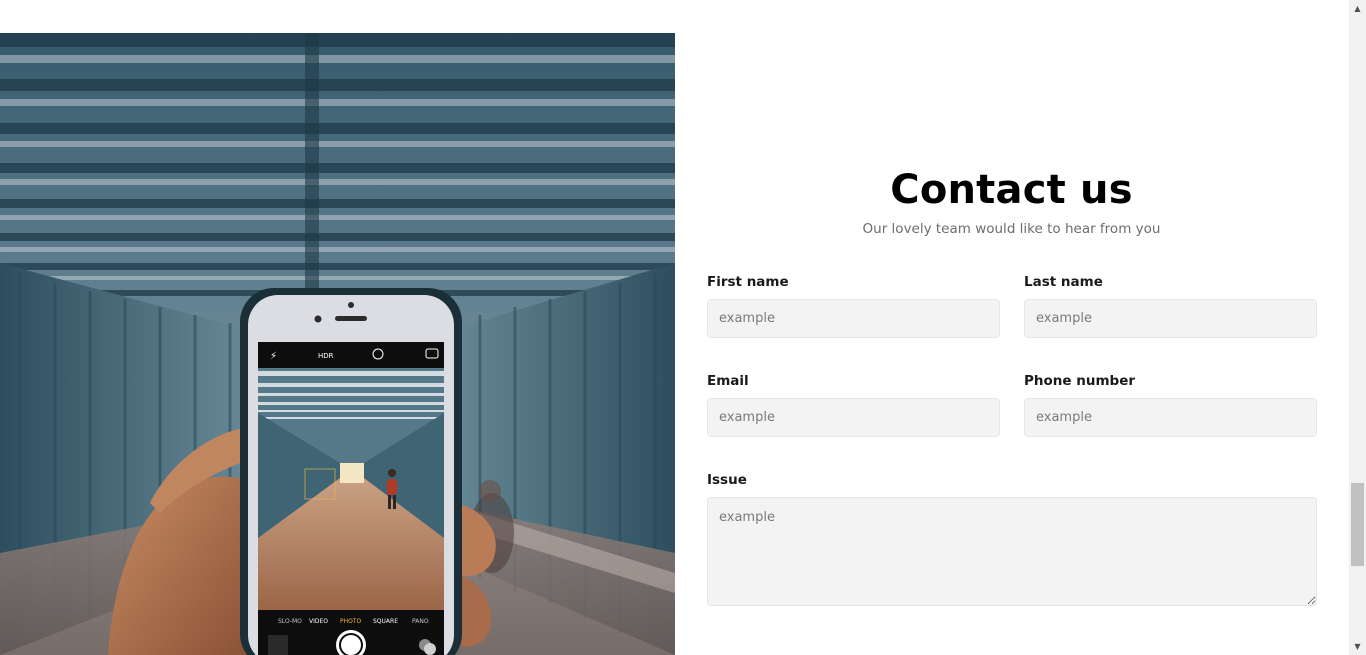 The width and height of the screenshot is (1366, 655). What do you see at coordinates (290, 621) in the screenshot?
I see `mode-slomo: SLO-MO` at bounding box center [290, 621].